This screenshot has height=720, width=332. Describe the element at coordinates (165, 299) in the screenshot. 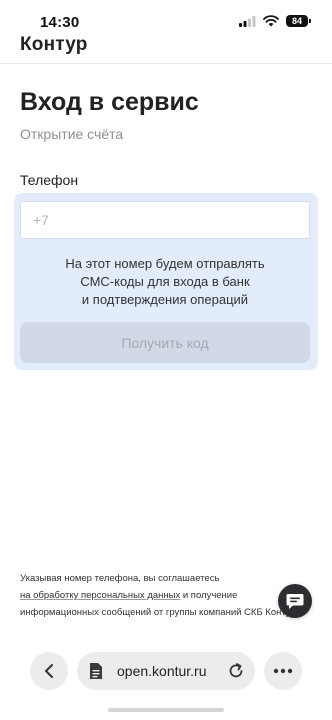

I see `sms-hint-line: и подтверждения операций` at that location.